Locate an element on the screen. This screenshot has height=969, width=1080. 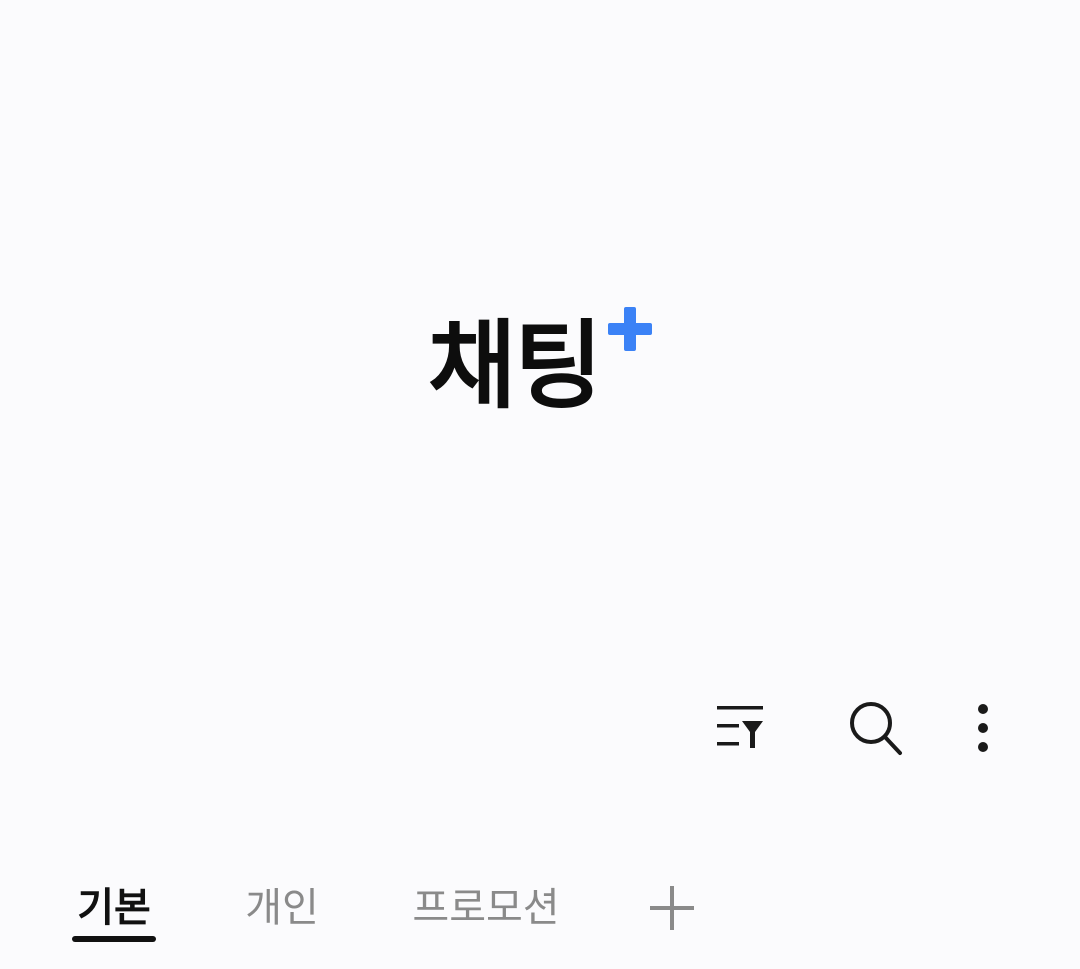
more-button is located at coordinates (983, 728).